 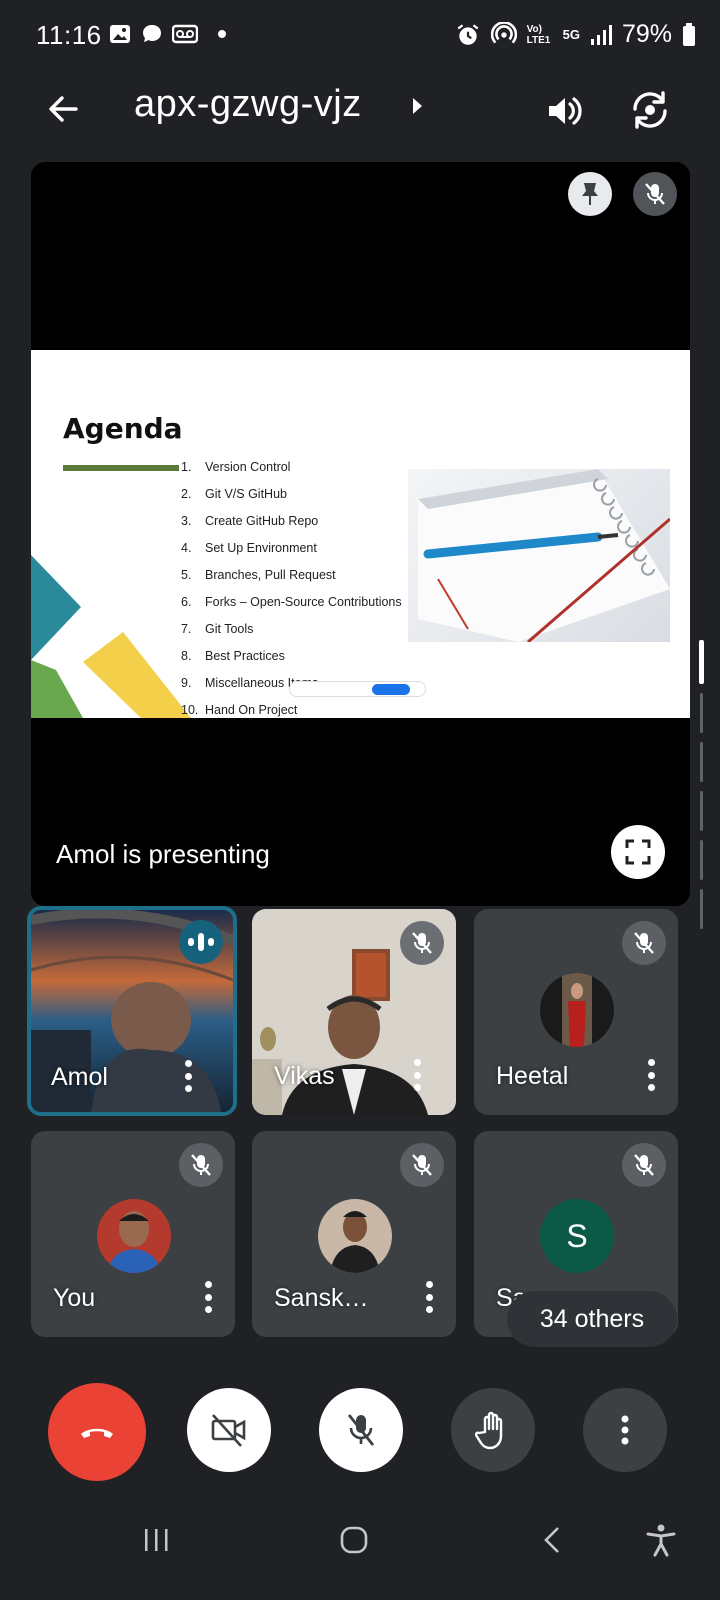 What do you see at coordinates (120, 34) in the screenshot?
I see `gallery-icon` at bounding box center [120, 34].